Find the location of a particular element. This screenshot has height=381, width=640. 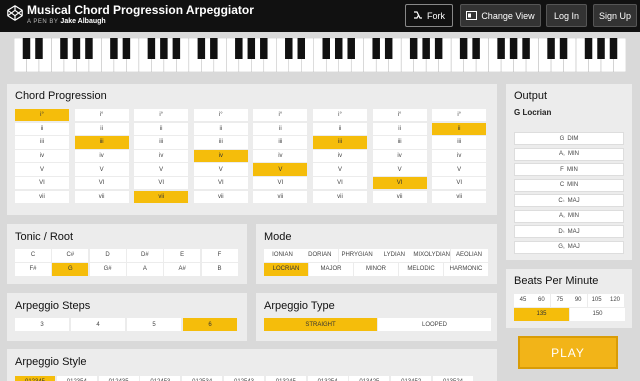

arpeggio-steps-option: 3 is located at coordinates (42, 324).